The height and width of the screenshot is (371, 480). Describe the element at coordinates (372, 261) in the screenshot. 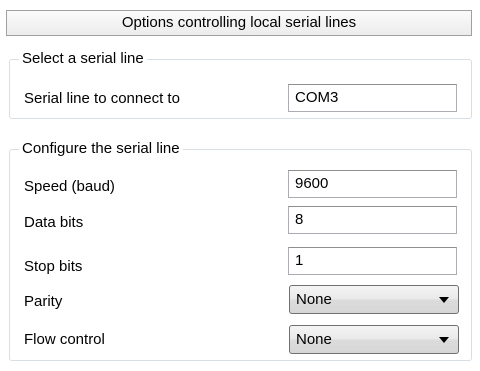

I see `stop-bits-input: 1` at that location.